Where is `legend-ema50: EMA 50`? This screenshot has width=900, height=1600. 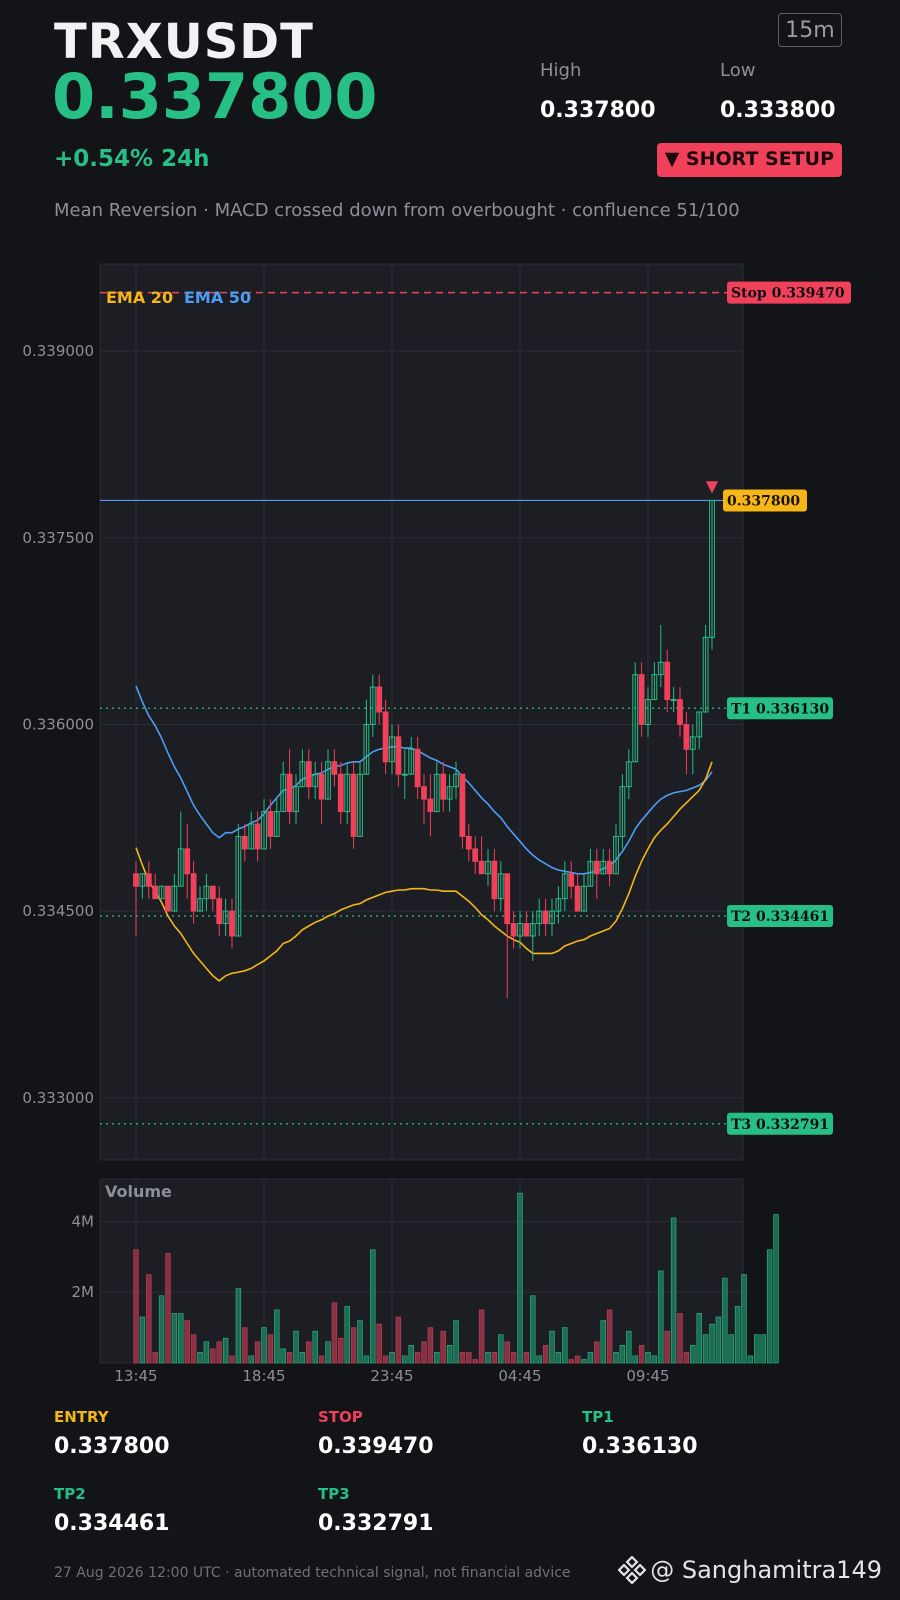
legend-ema50: EMA 50 is located at coordinates (217, 297).